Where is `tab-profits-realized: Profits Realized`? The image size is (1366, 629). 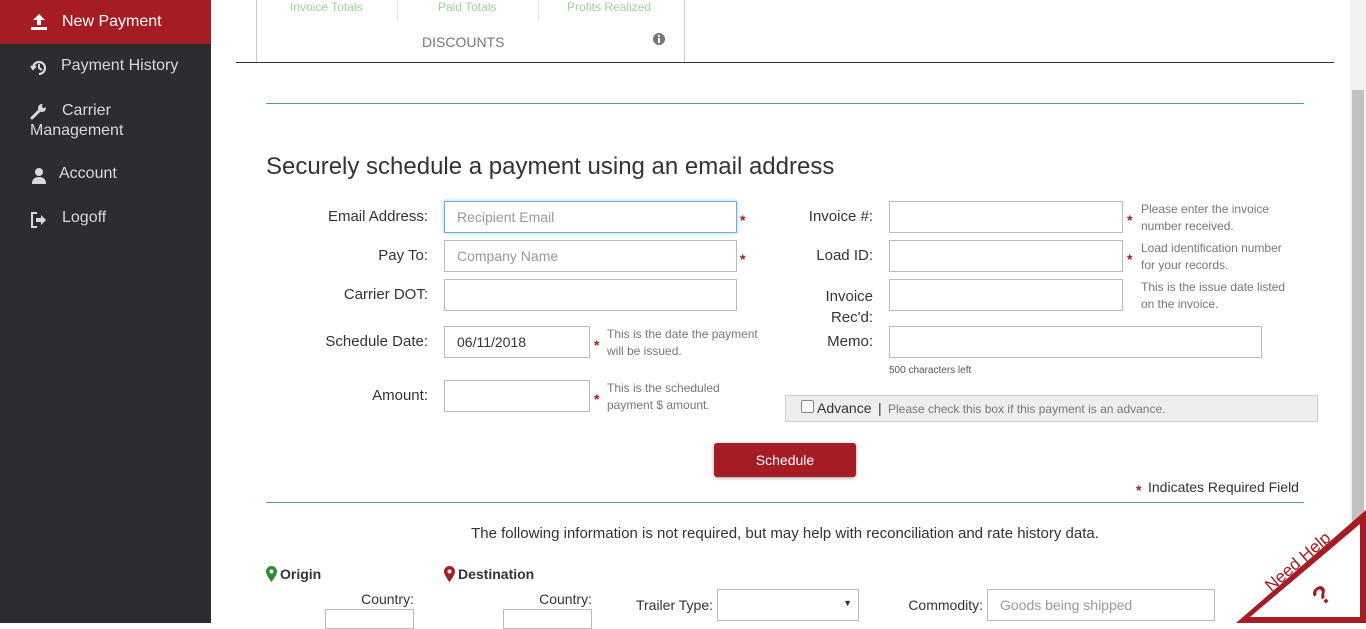
tab-profits-realized: Profits Realized is located at coordinates (609, 7).